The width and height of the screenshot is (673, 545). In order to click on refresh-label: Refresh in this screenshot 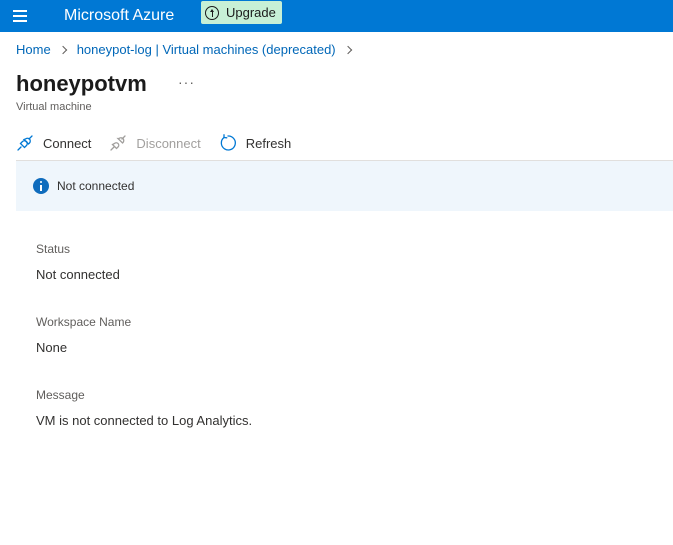, I will do `click(268, 143)`.